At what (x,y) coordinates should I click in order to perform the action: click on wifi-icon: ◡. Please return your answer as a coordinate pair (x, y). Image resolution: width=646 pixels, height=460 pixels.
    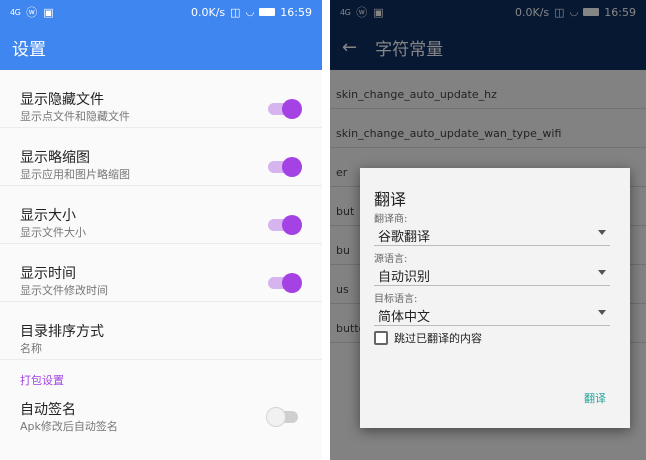
    Looking at the image, I should click on (250, 12).